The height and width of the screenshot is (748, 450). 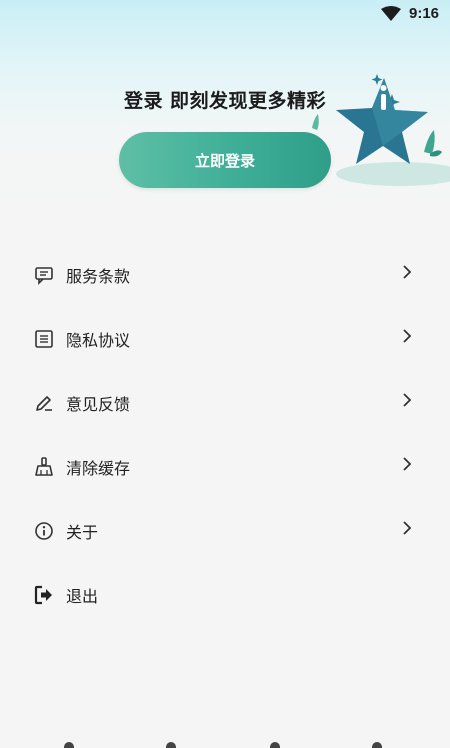 What do you see at coordinates (98, 340) in the screenshot?
I see `menu-item-label: 隐私协议` at bounding box center [98, 340].